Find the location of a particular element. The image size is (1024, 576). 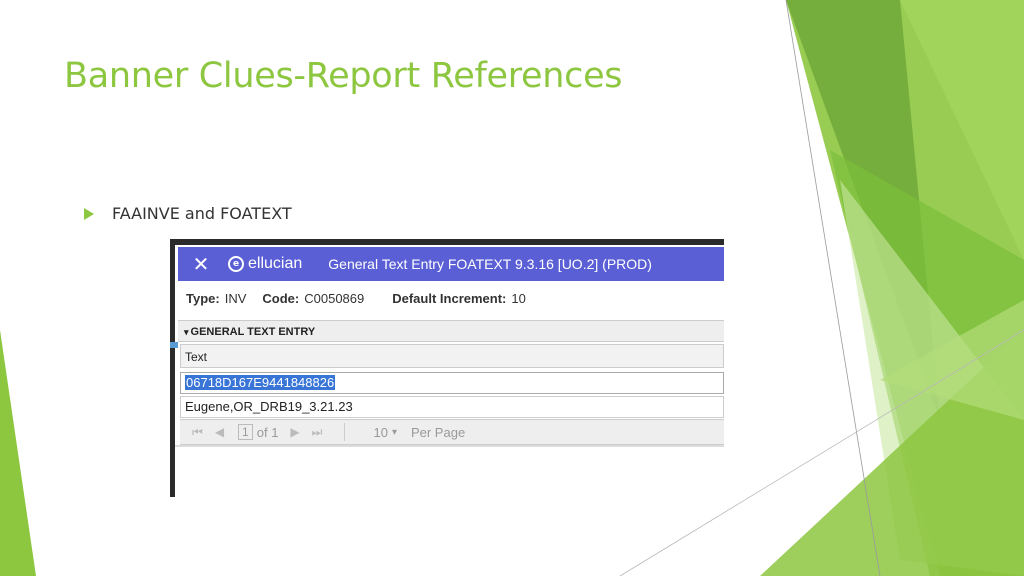

chevron-down-icon: ▾ is located at coordinates (394, 432).